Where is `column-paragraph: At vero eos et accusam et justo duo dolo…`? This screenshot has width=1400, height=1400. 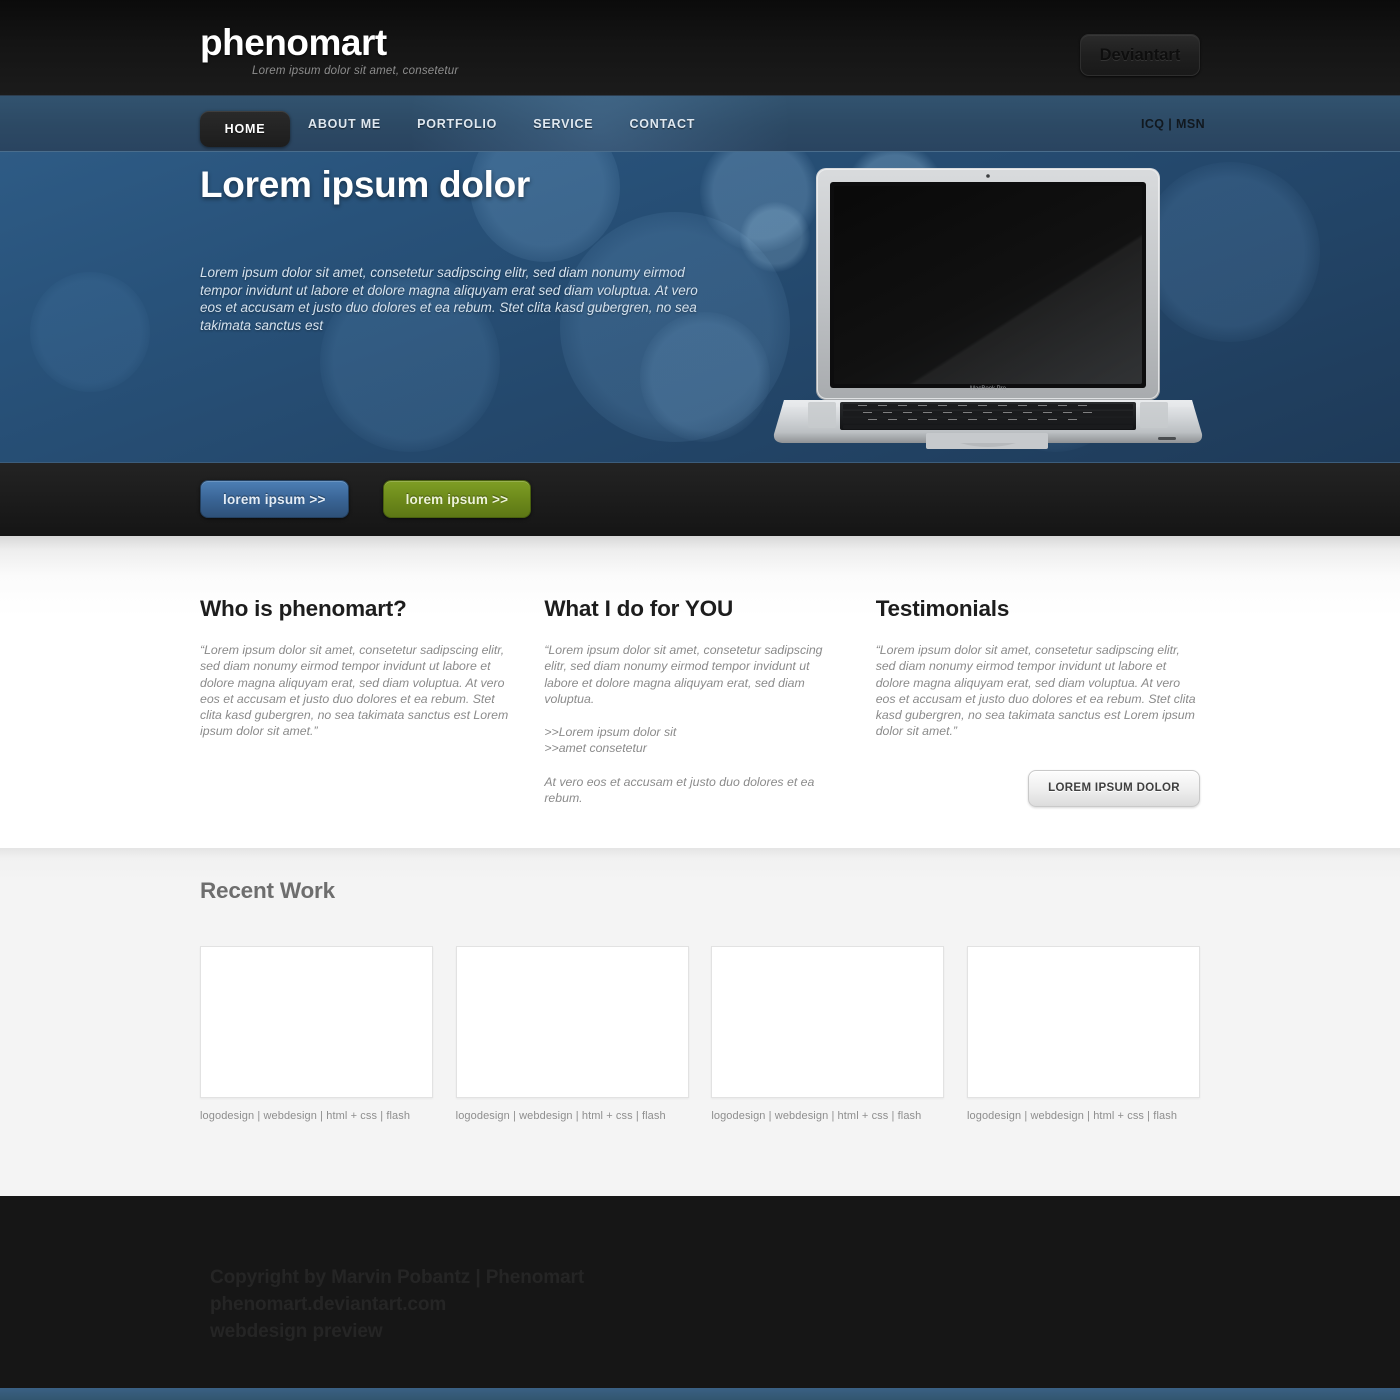
column-paragraph: At vero eos et accusam et justo duo dolo… is located at coordinates (679, 790).